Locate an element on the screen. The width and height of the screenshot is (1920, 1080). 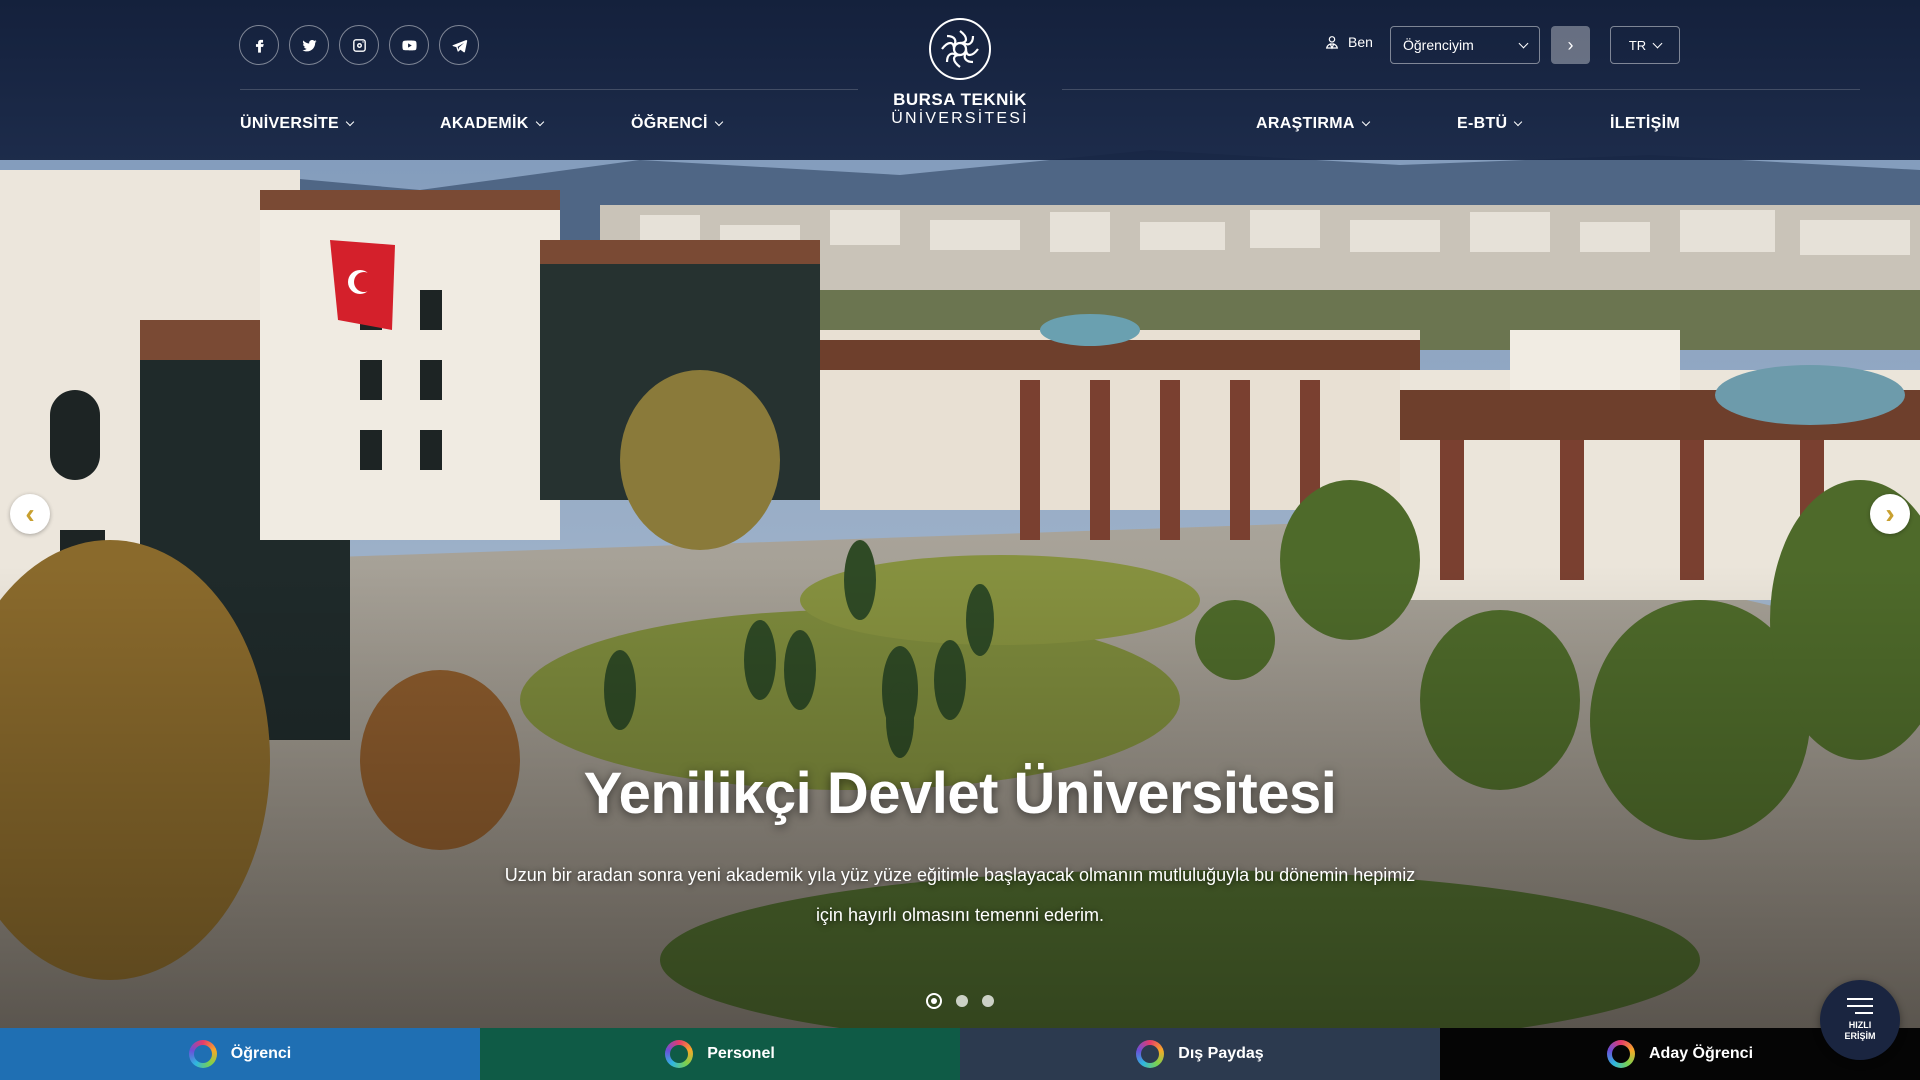
nav-label: E-BTÜ is located at coordinates (1482, 123).